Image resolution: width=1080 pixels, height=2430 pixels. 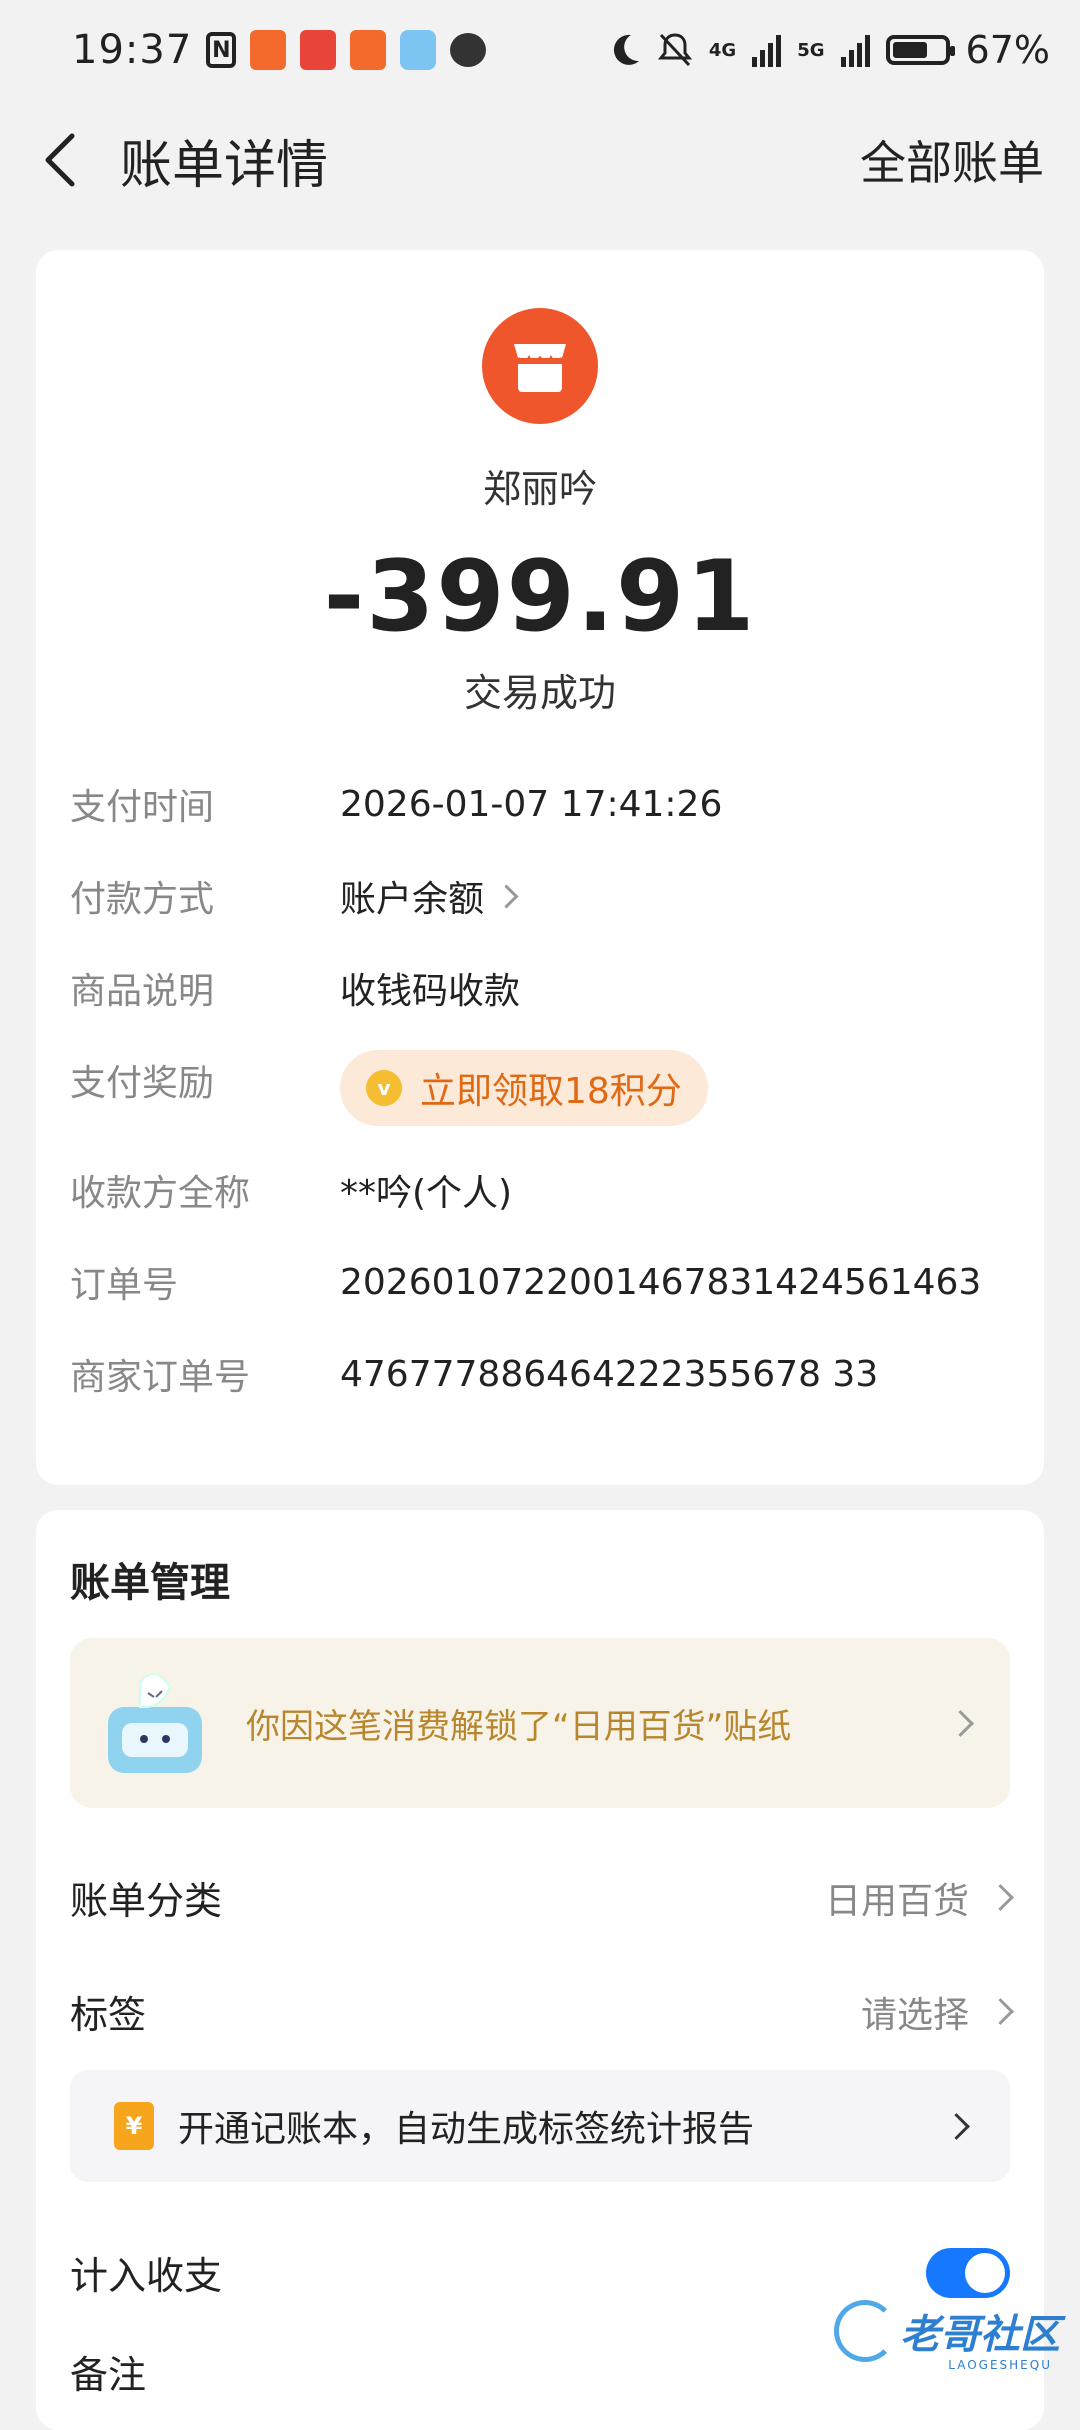 I want to click on bill-category-value: 日用百货, so click(x=896, y=1901).